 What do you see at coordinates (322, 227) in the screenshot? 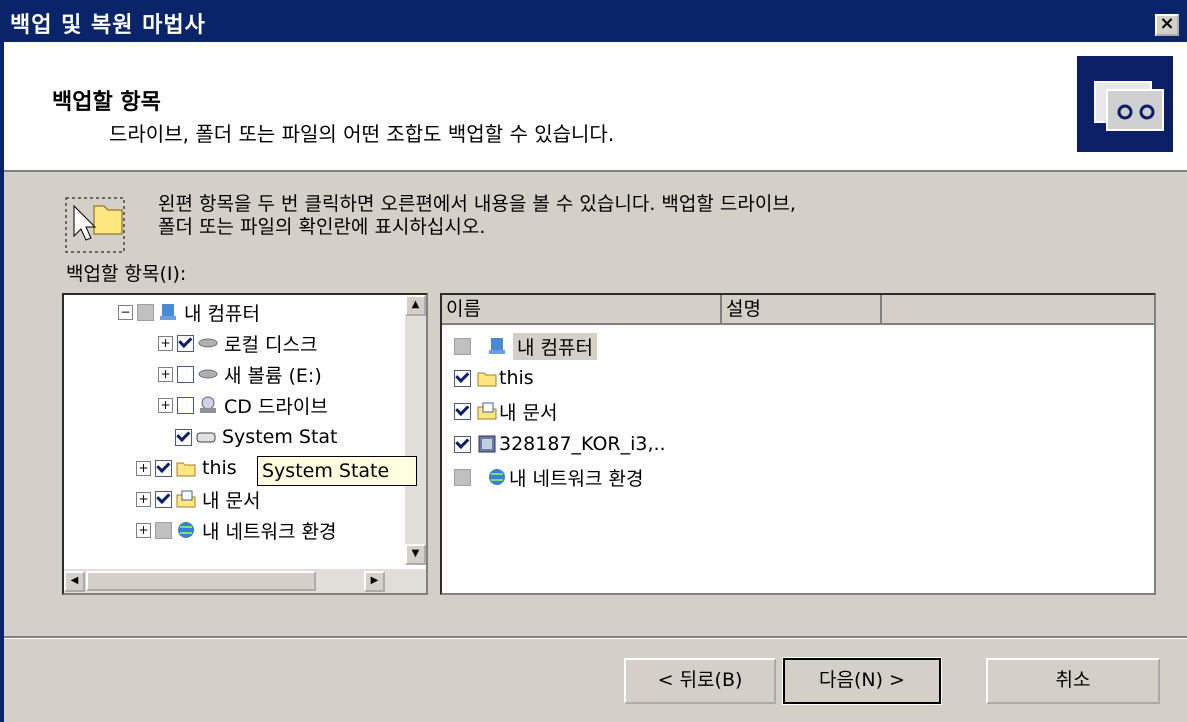
I see `instruction-line-2: 폴더 또는 파일의 확인란에 표시하십시오.` at bounding box center [322, 227].